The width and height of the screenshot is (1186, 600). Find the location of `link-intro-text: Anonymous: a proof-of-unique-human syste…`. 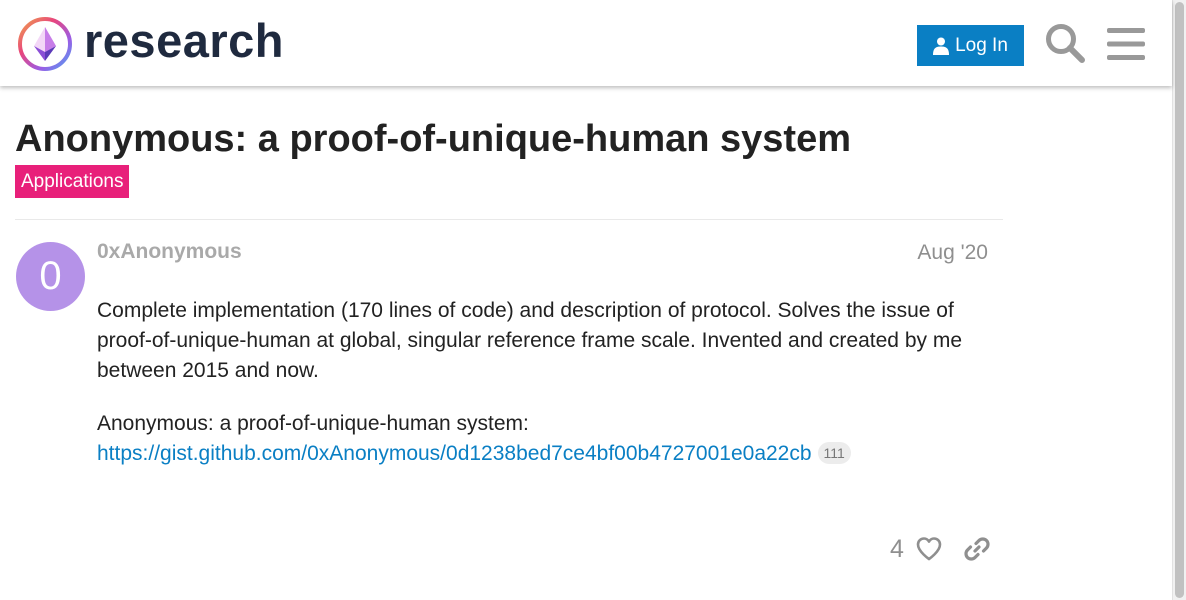

link-intro-text: Anonymous: a proof-of-unique-human syste… is located at coordinates (313, 423).